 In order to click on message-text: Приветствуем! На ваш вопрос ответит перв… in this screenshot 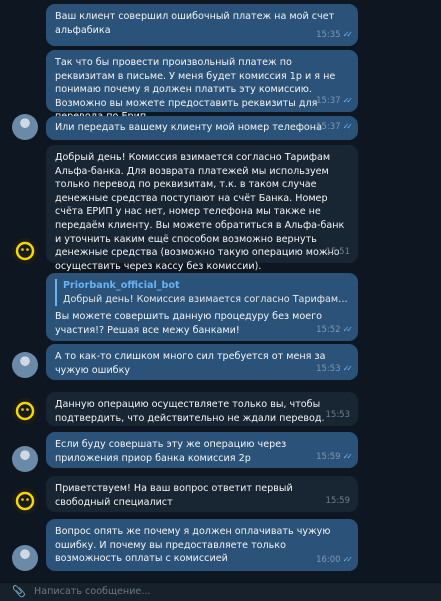, I will do `click(174, 495)`.